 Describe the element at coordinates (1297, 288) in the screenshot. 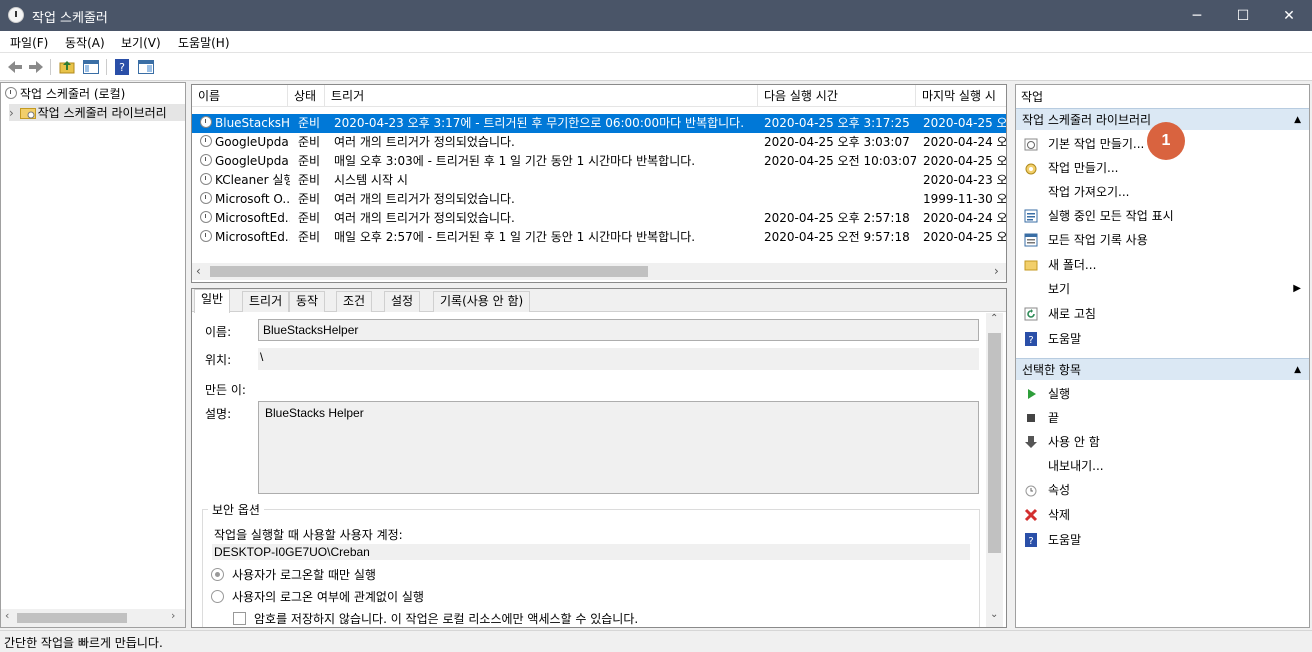

I see `submenu-arrow-icon: ▶` at that location.